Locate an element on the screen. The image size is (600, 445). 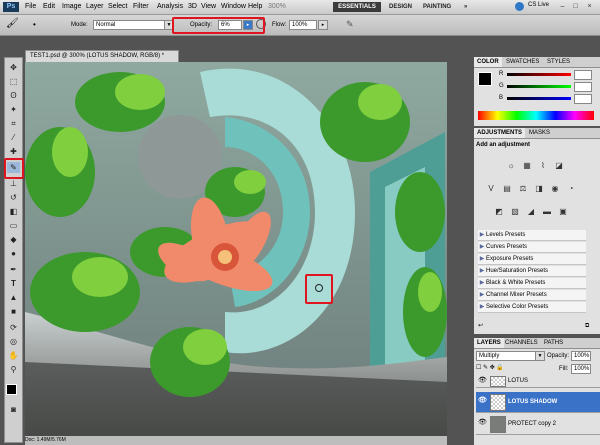
gradient-map-icon: ▬ is located at coordinates (547, 212).